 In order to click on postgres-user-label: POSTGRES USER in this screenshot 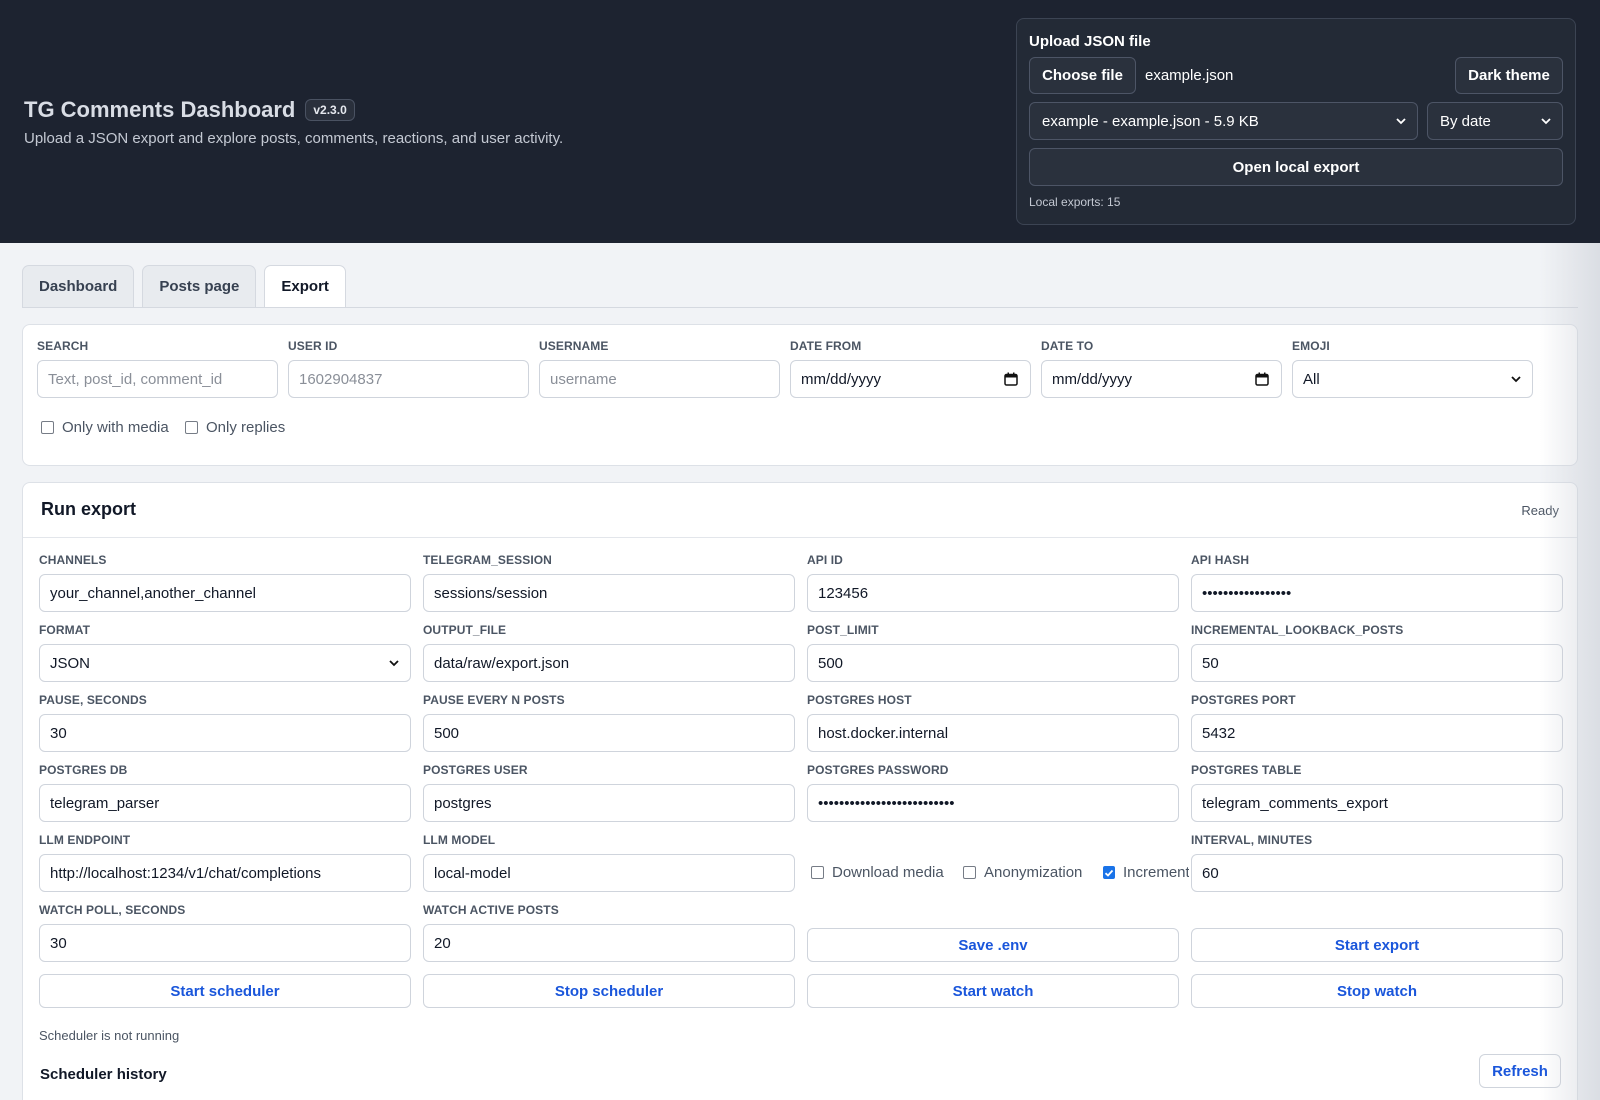, I will do `click(475, 770)`.